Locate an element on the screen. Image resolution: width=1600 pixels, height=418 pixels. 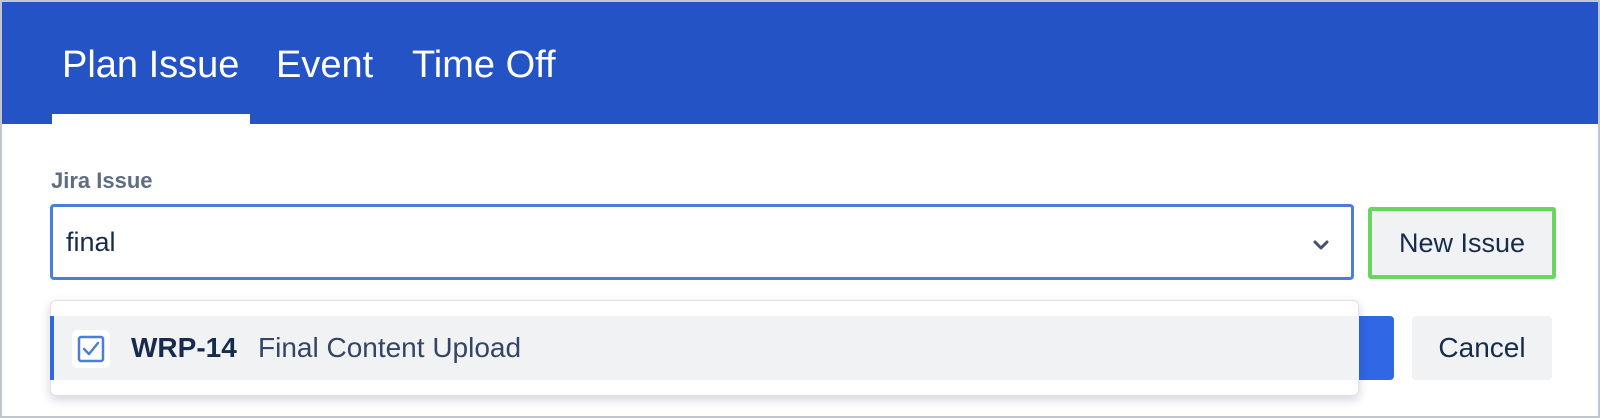
cancel-button: Cancel is located at coordinates (1482, 348).